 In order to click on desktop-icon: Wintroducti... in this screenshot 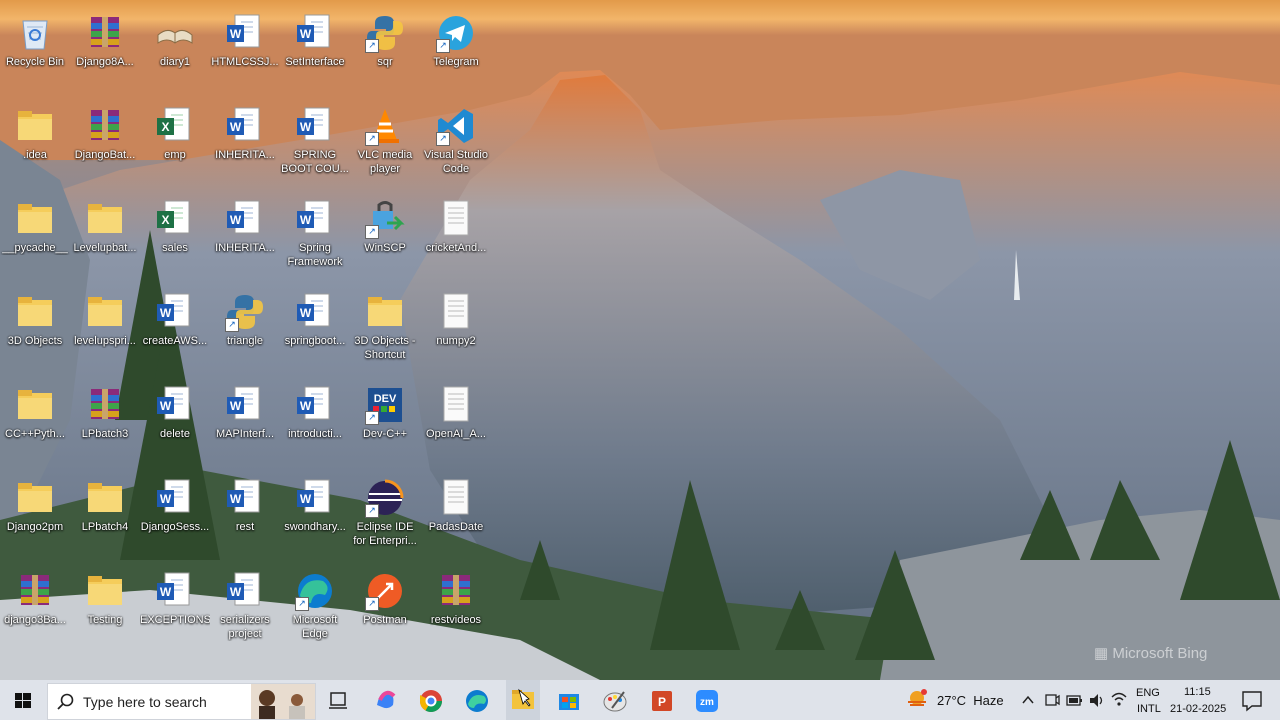, I will do `click(315, 423)`.